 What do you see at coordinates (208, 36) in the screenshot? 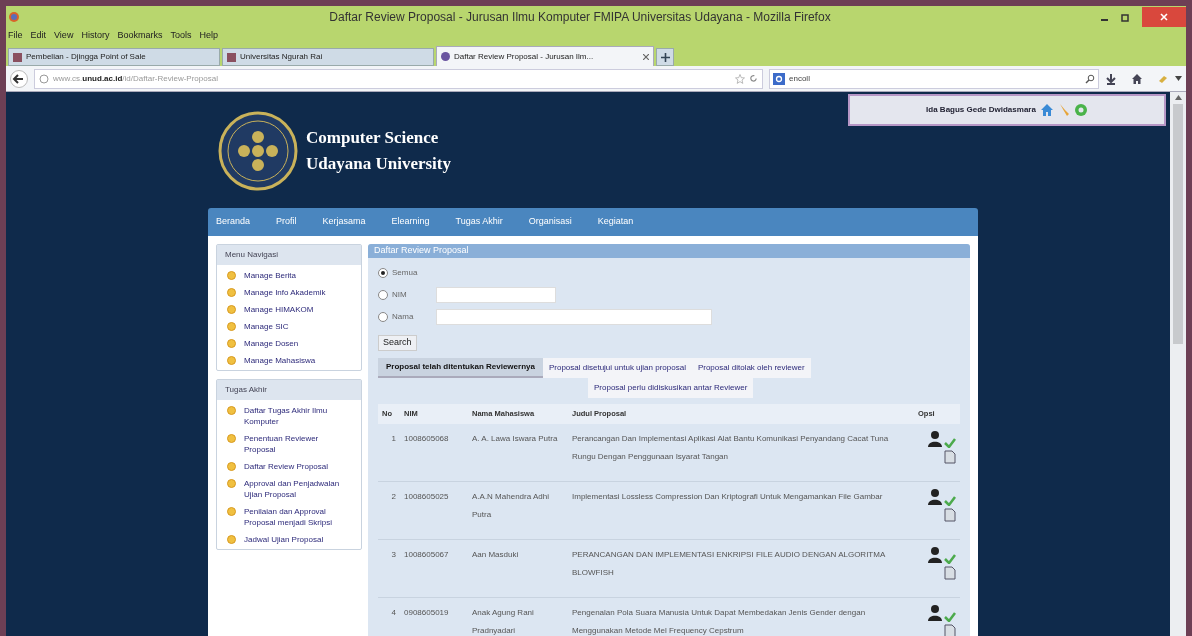
I see `menu-item: Help` at bounding box center [208, 36].